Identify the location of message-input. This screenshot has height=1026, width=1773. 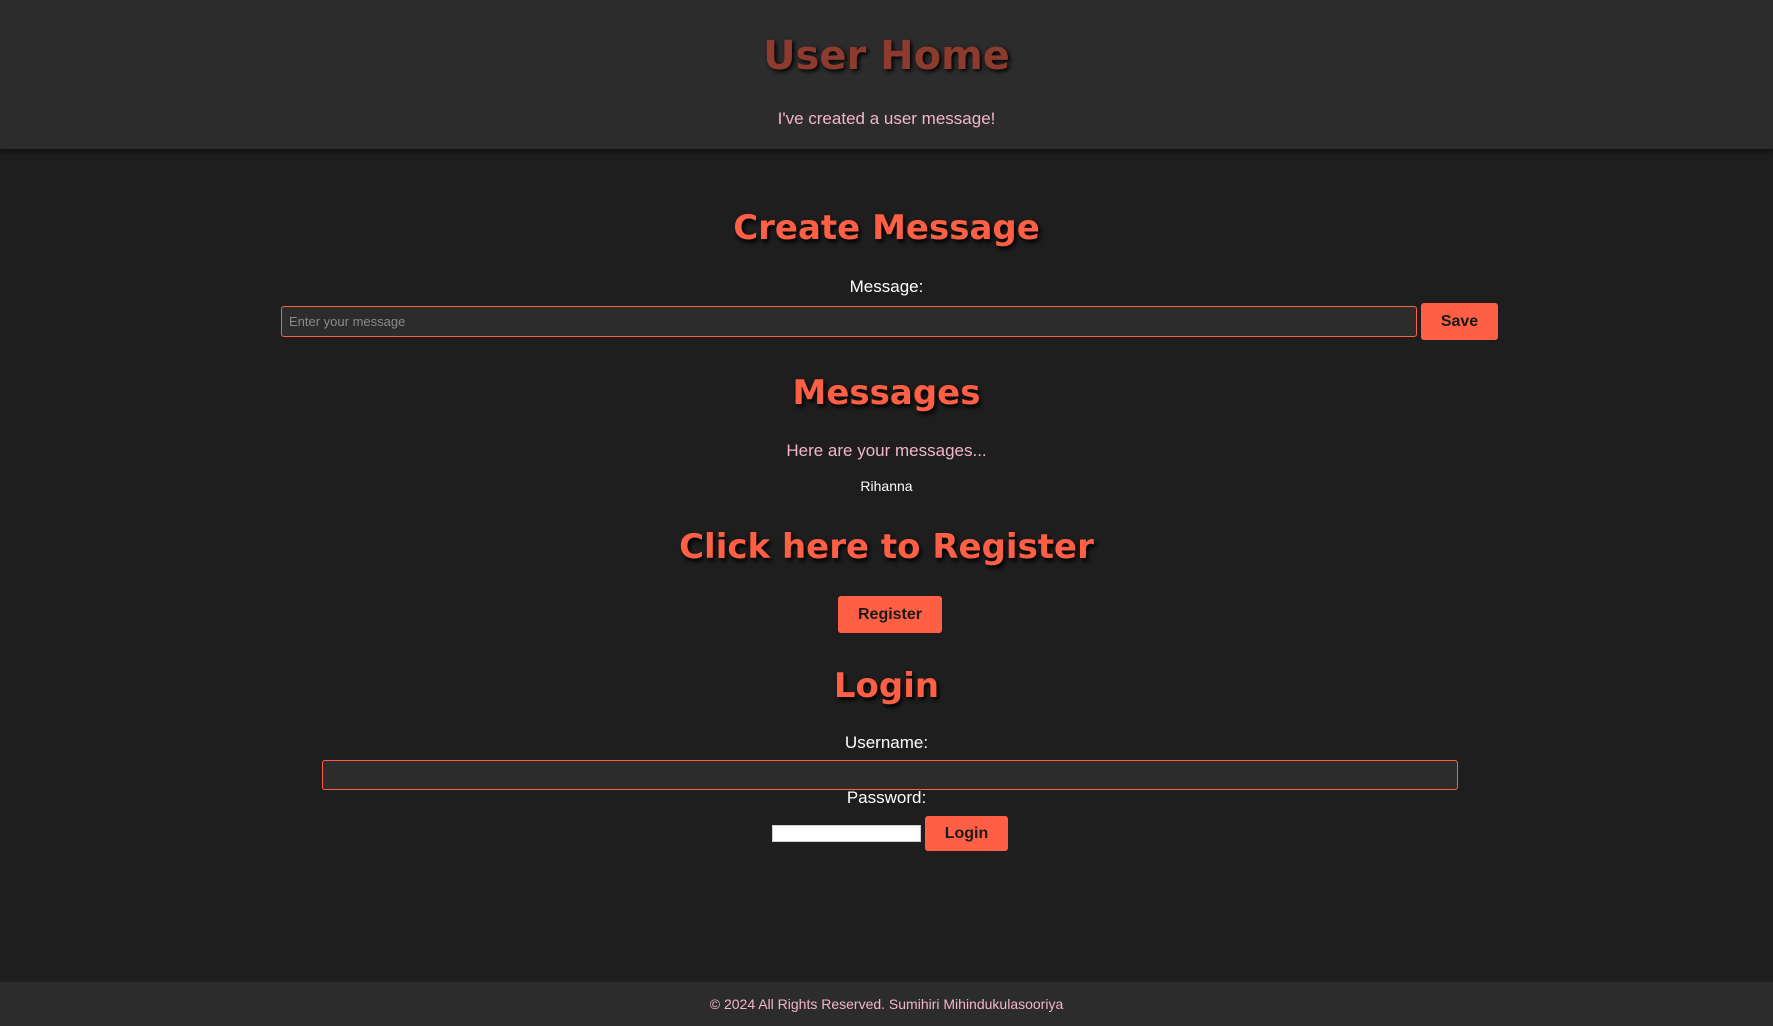
(849, 321).